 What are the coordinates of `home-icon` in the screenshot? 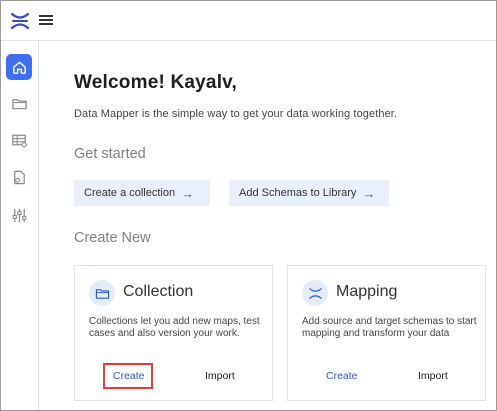 It's located at (19, 67).